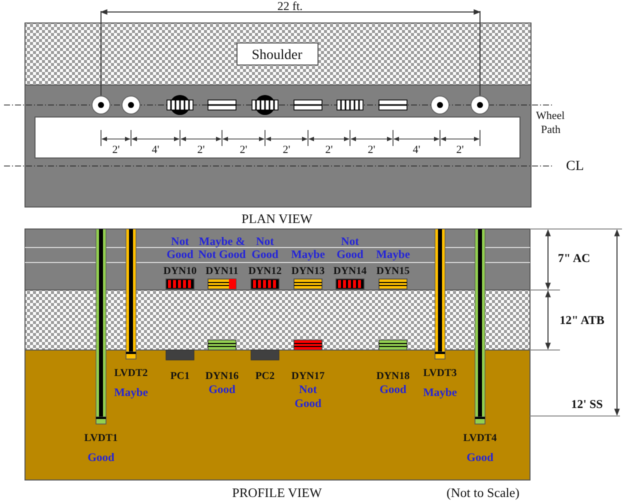  Describe the element at coordinates (582, 320) in the screenshot. I see `layer-label: 12" ATB` at that location.